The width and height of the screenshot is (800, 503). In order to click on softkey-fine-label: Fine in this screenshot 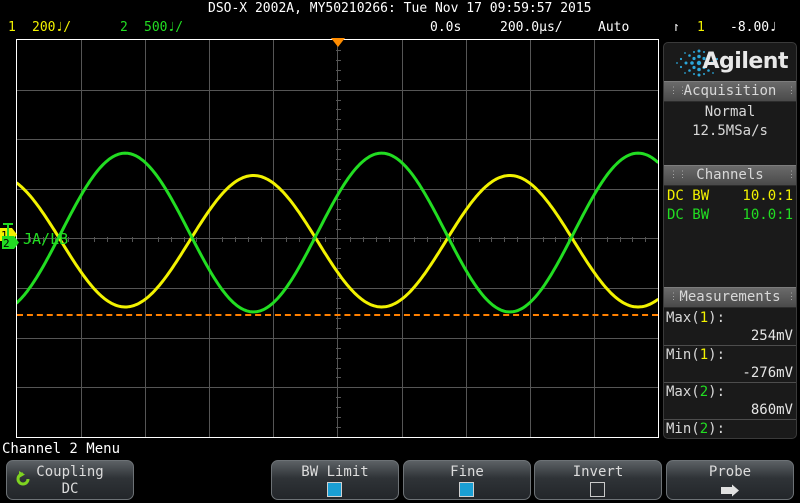, I will do `click(467, 472)`.